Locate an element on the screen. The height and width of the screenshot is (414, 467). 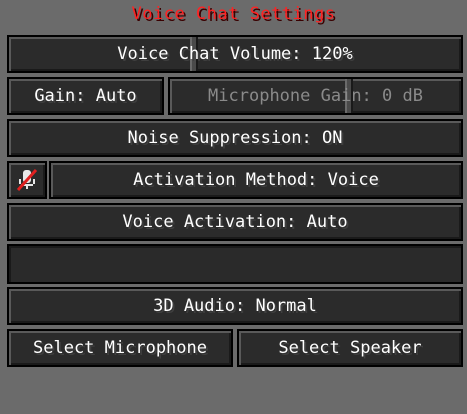
voice-chat-volume-label: Voice Chat Volume: 120% is located at coordinates (235, 54).